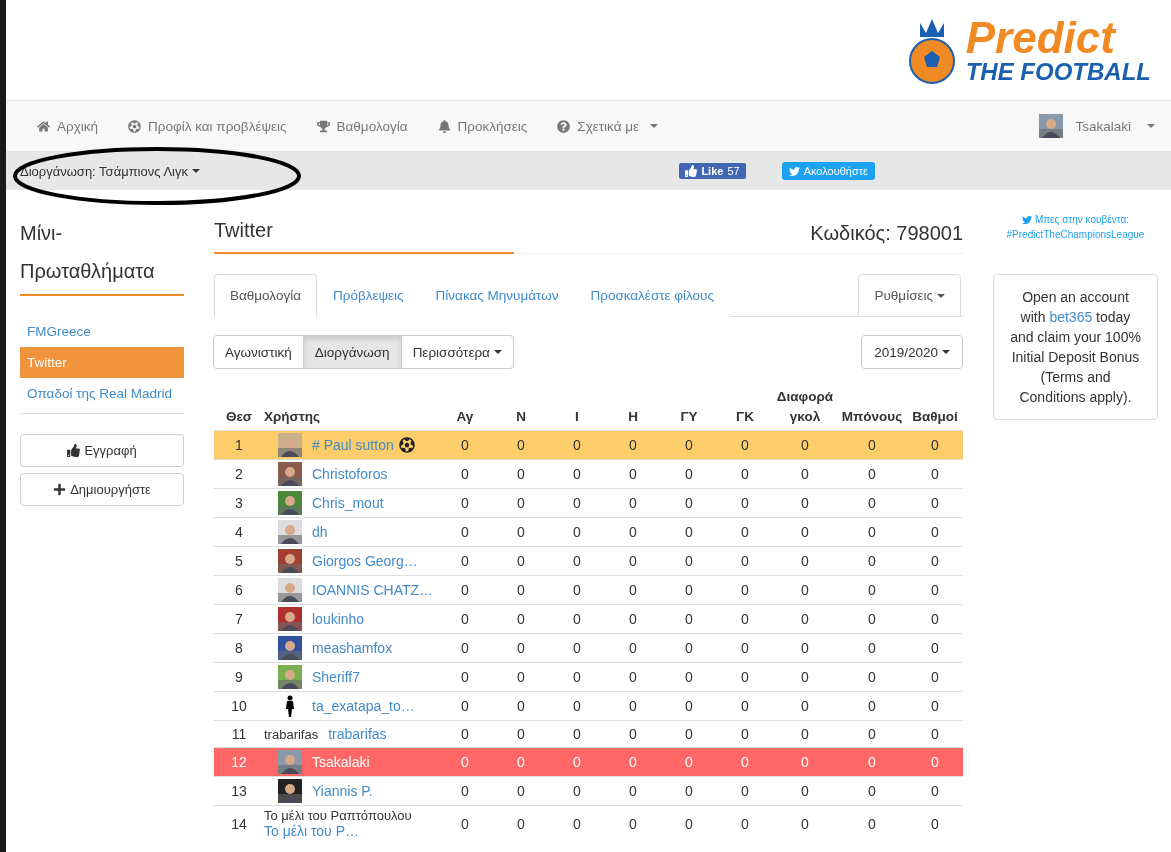 The width and height of the screenshot is (1171, 852). What do you see at coordinates (258, 352) in the screenshot?
I see `filter-button: Αγωνιστική` at bounding box center [258, 352].